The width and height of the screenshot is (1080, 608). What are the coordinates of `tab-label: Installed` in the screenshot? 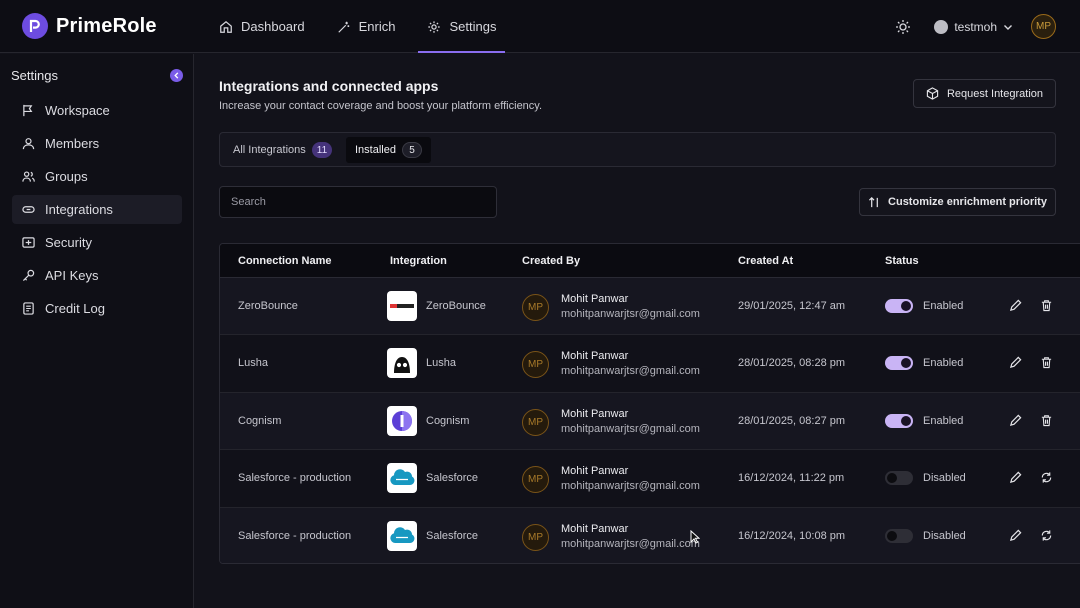 It's located at (375, 150).